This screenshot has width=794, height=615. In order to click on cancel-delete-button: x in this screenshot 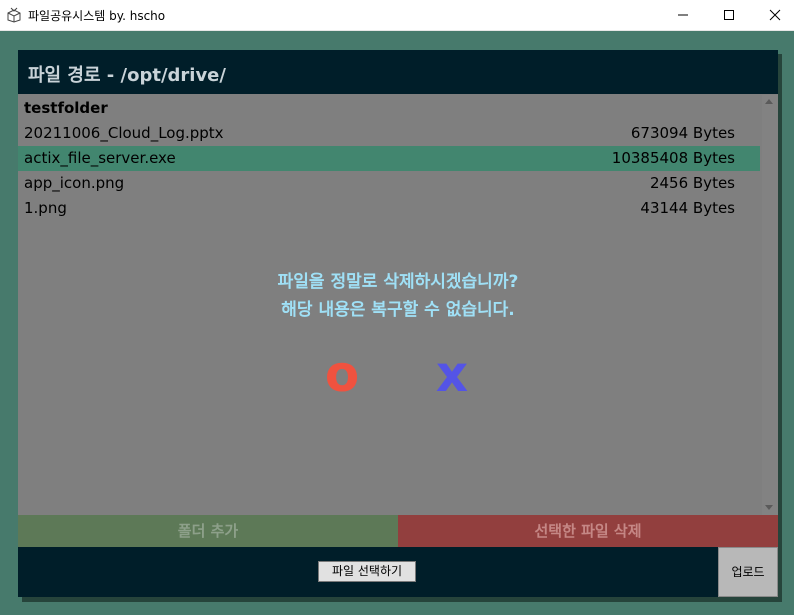, I will do `click(452, 374)`.